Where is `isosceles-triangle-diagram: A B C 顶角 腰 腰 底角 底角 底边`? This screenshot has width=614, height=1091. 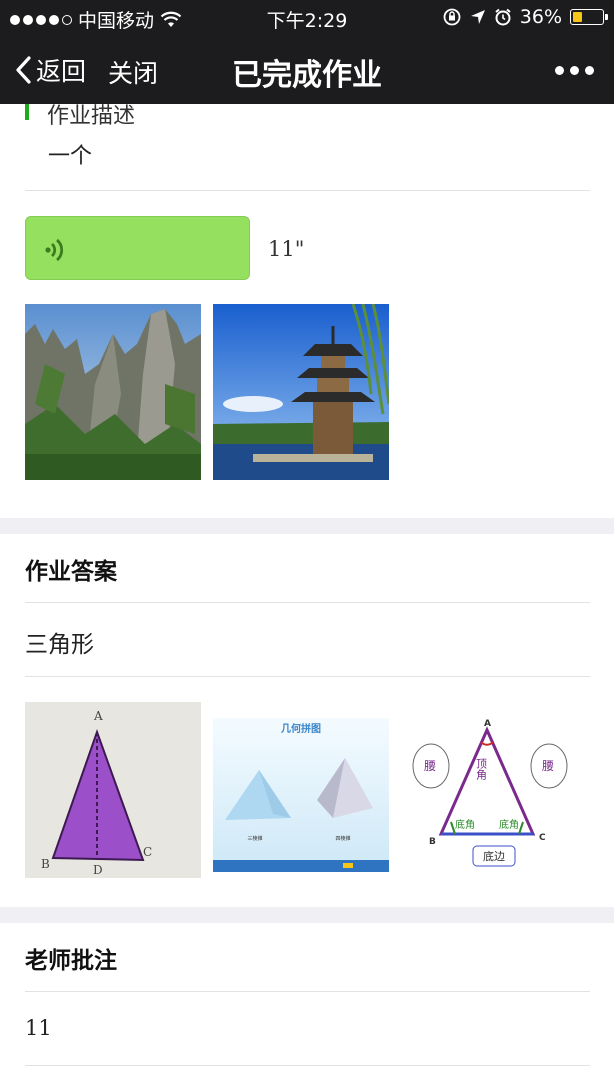
isosceles-triangle-diagram: A B C 顶角 腰 腰 底角 底角 底边 is located at coordinates (489, 792).